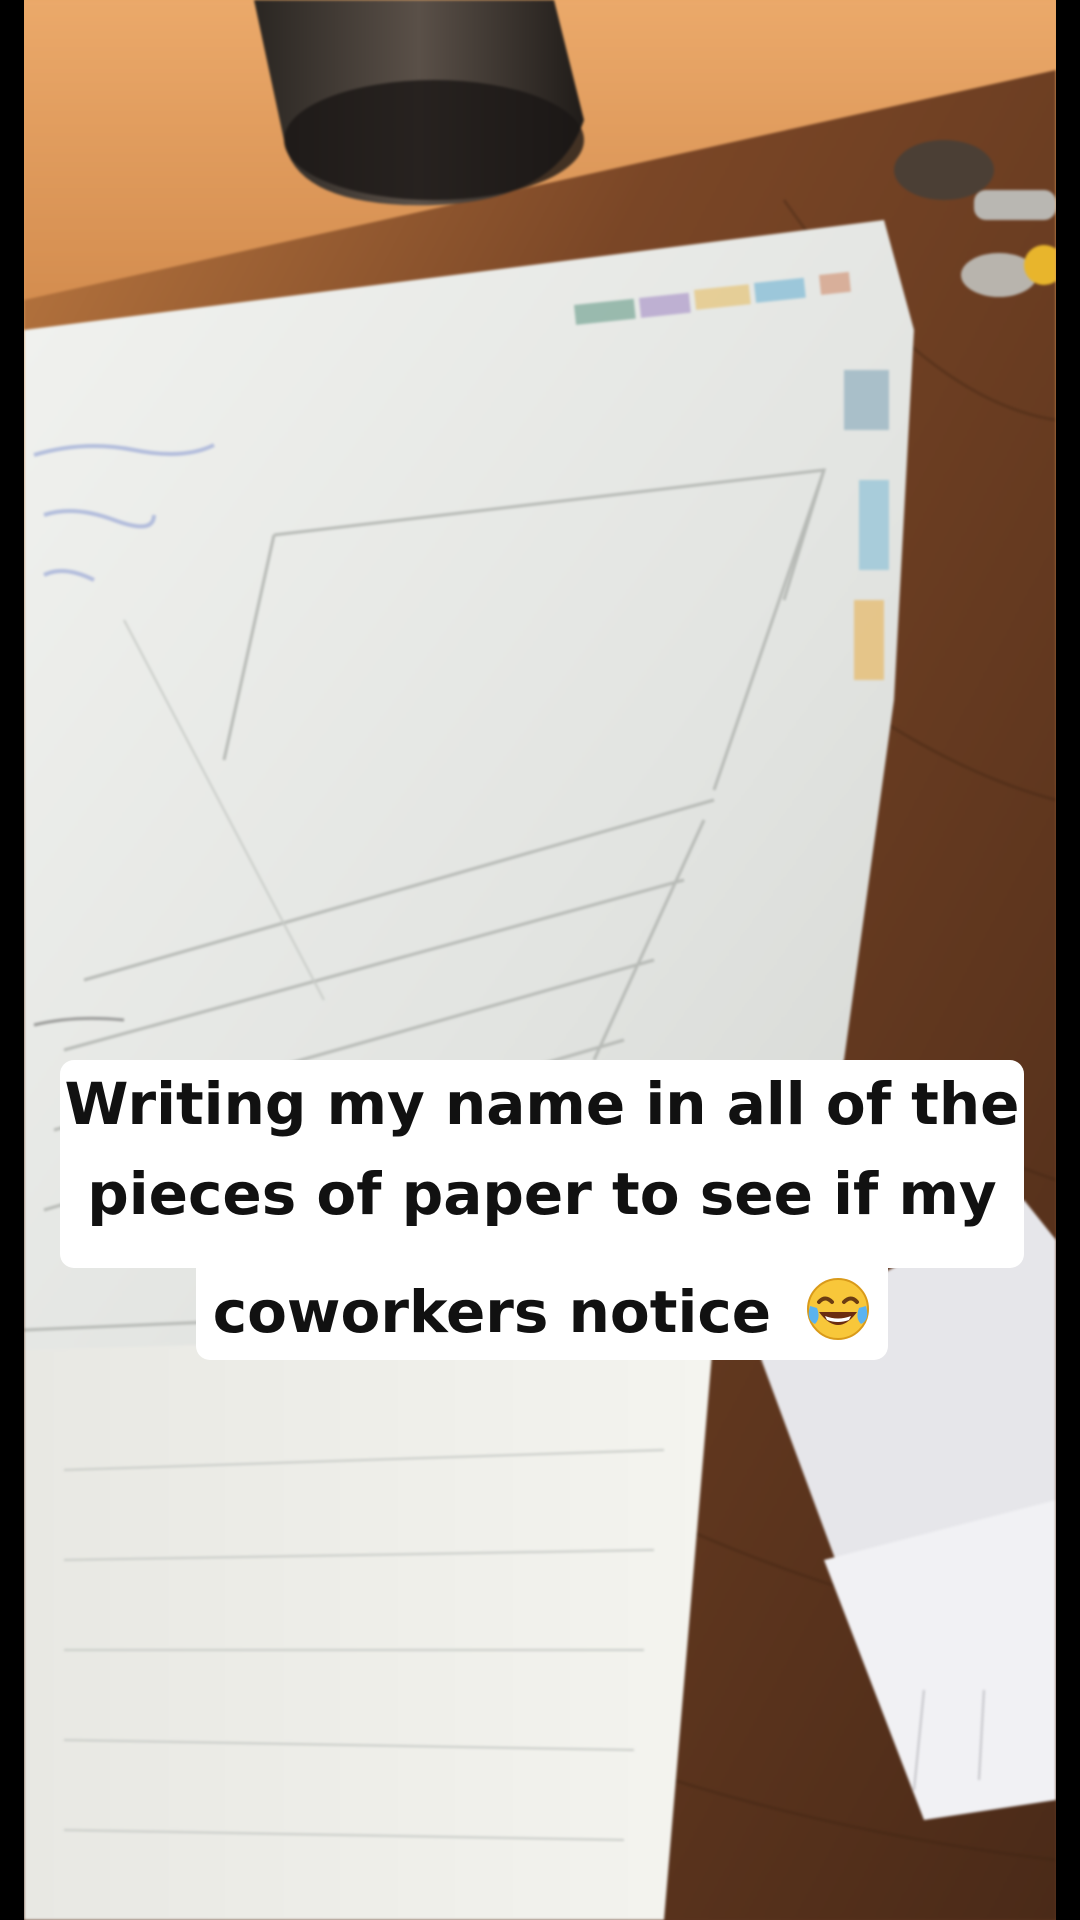 This screenshot has height=1920, width=1080. I want to click on caption-text-3: coworkers notice, so click(492, 1312).